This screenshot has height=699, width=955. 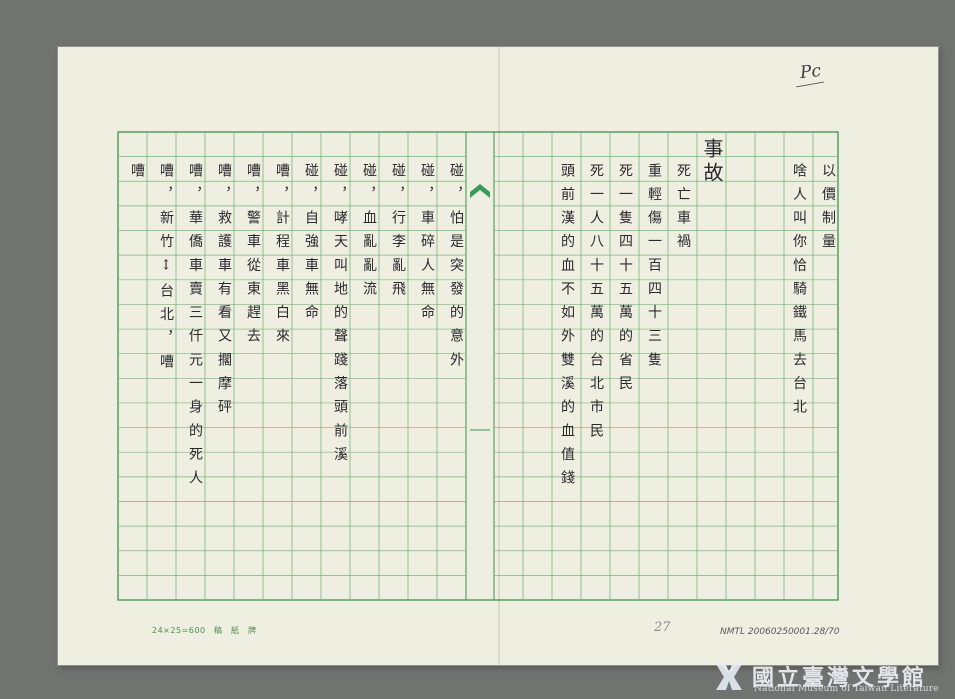 I want to click on column-l2: 碰，車碎人無命, so click(x=427, y=245).